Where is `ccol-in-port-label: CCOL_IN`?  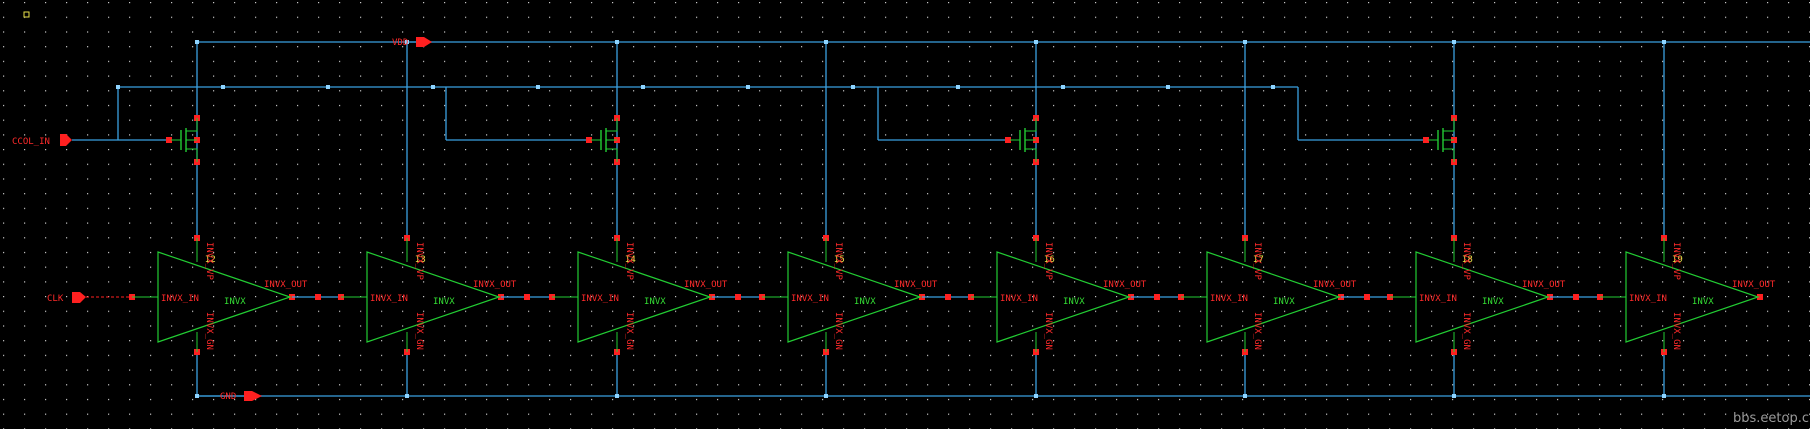 ccol-in-port-label: CCOL_IN is located at coordinates (31, 142).